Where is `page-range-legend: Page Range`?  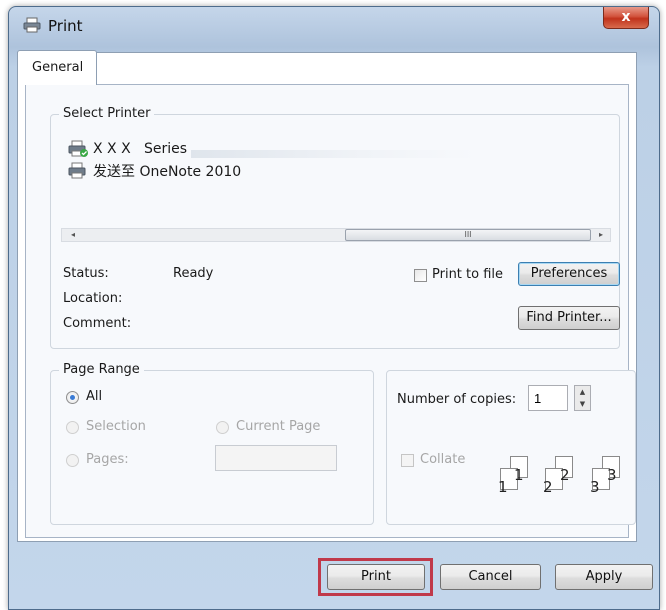
page-range-legend: Page Range is located at coordinates (101, 369).